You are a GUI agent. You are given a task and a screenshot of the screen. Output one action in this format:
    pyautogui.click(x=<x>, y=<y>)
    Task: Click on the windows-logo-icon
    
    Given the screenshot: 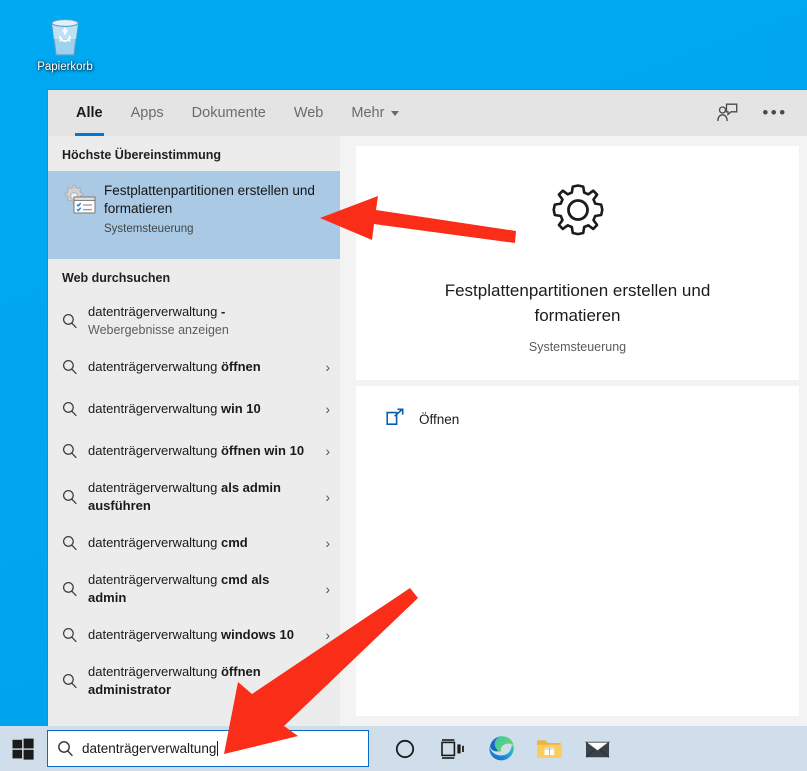 What is the action you would take?
    pyautogui.click(x=23, y=749)
    